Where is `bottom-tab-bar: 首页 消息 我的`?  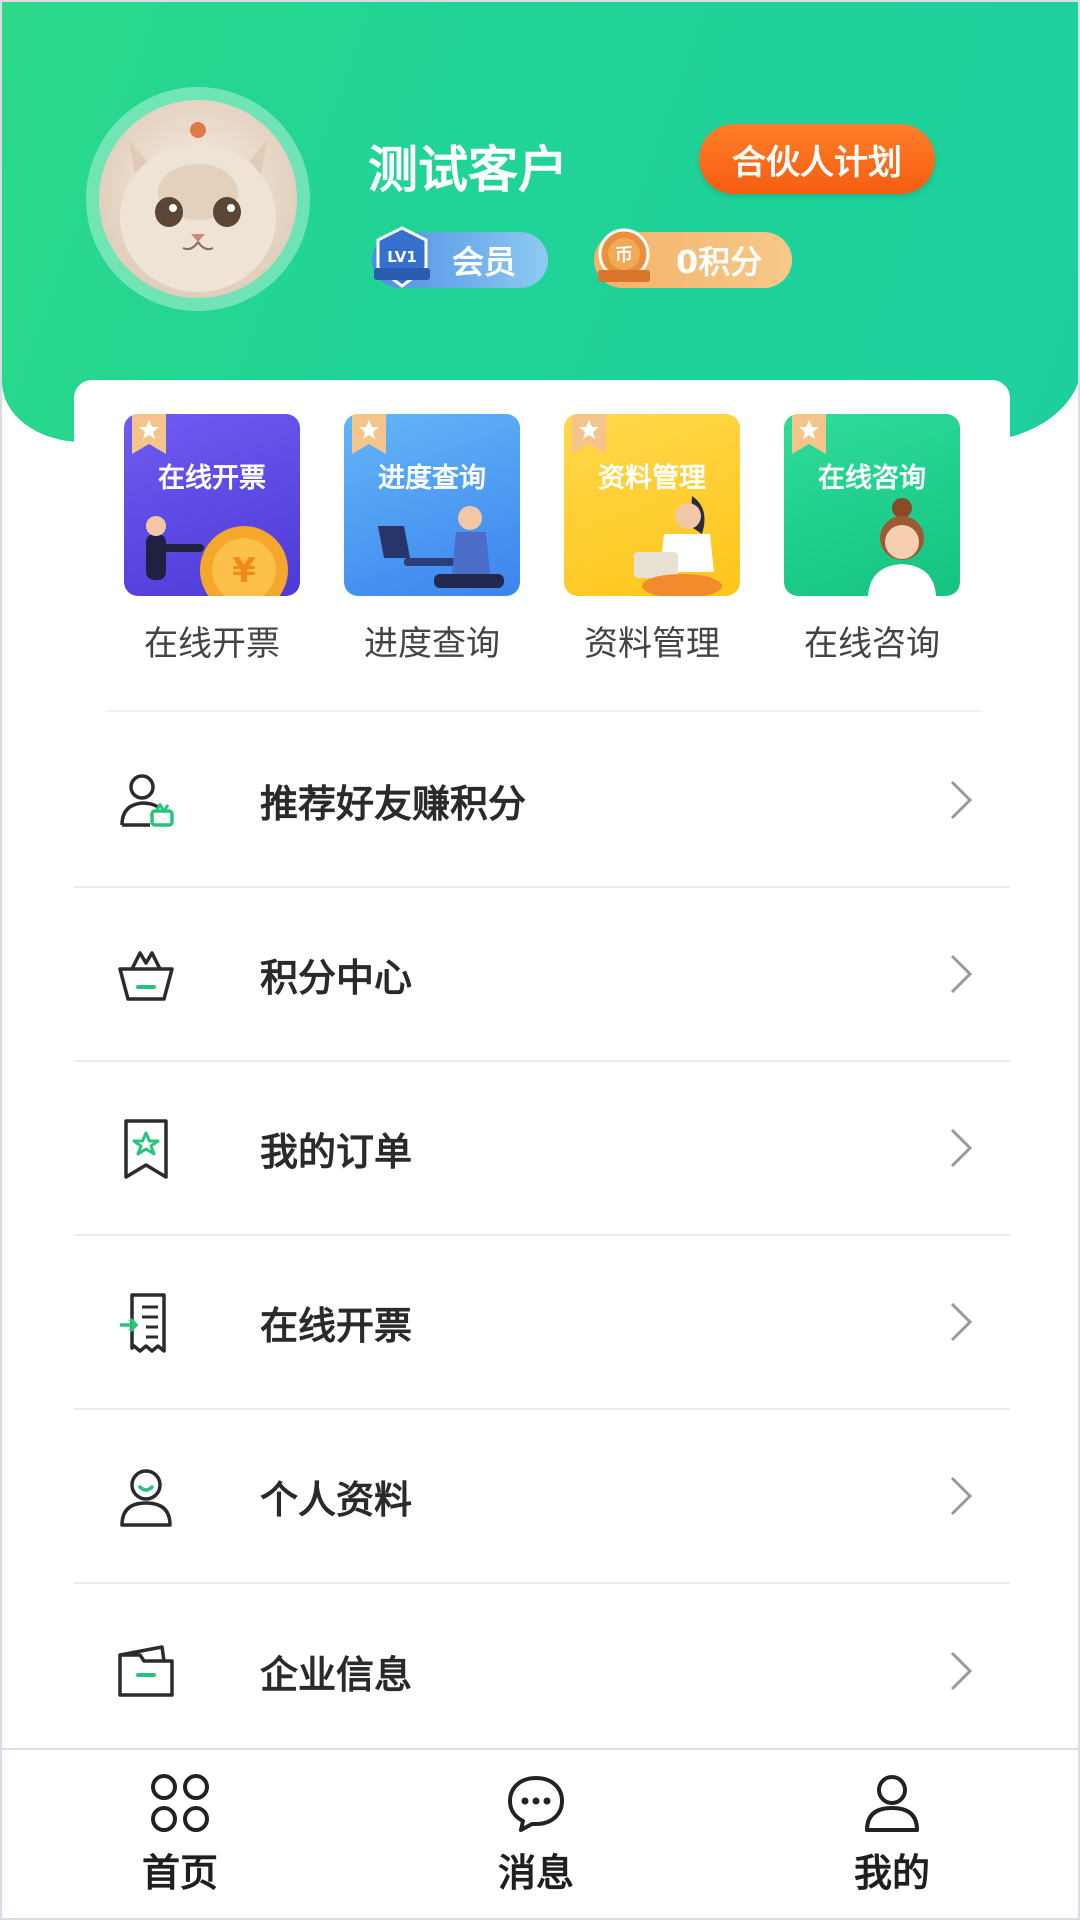 bottom-tab-bar: 首页 消息 我的 is located at coordinates (540, 1833).